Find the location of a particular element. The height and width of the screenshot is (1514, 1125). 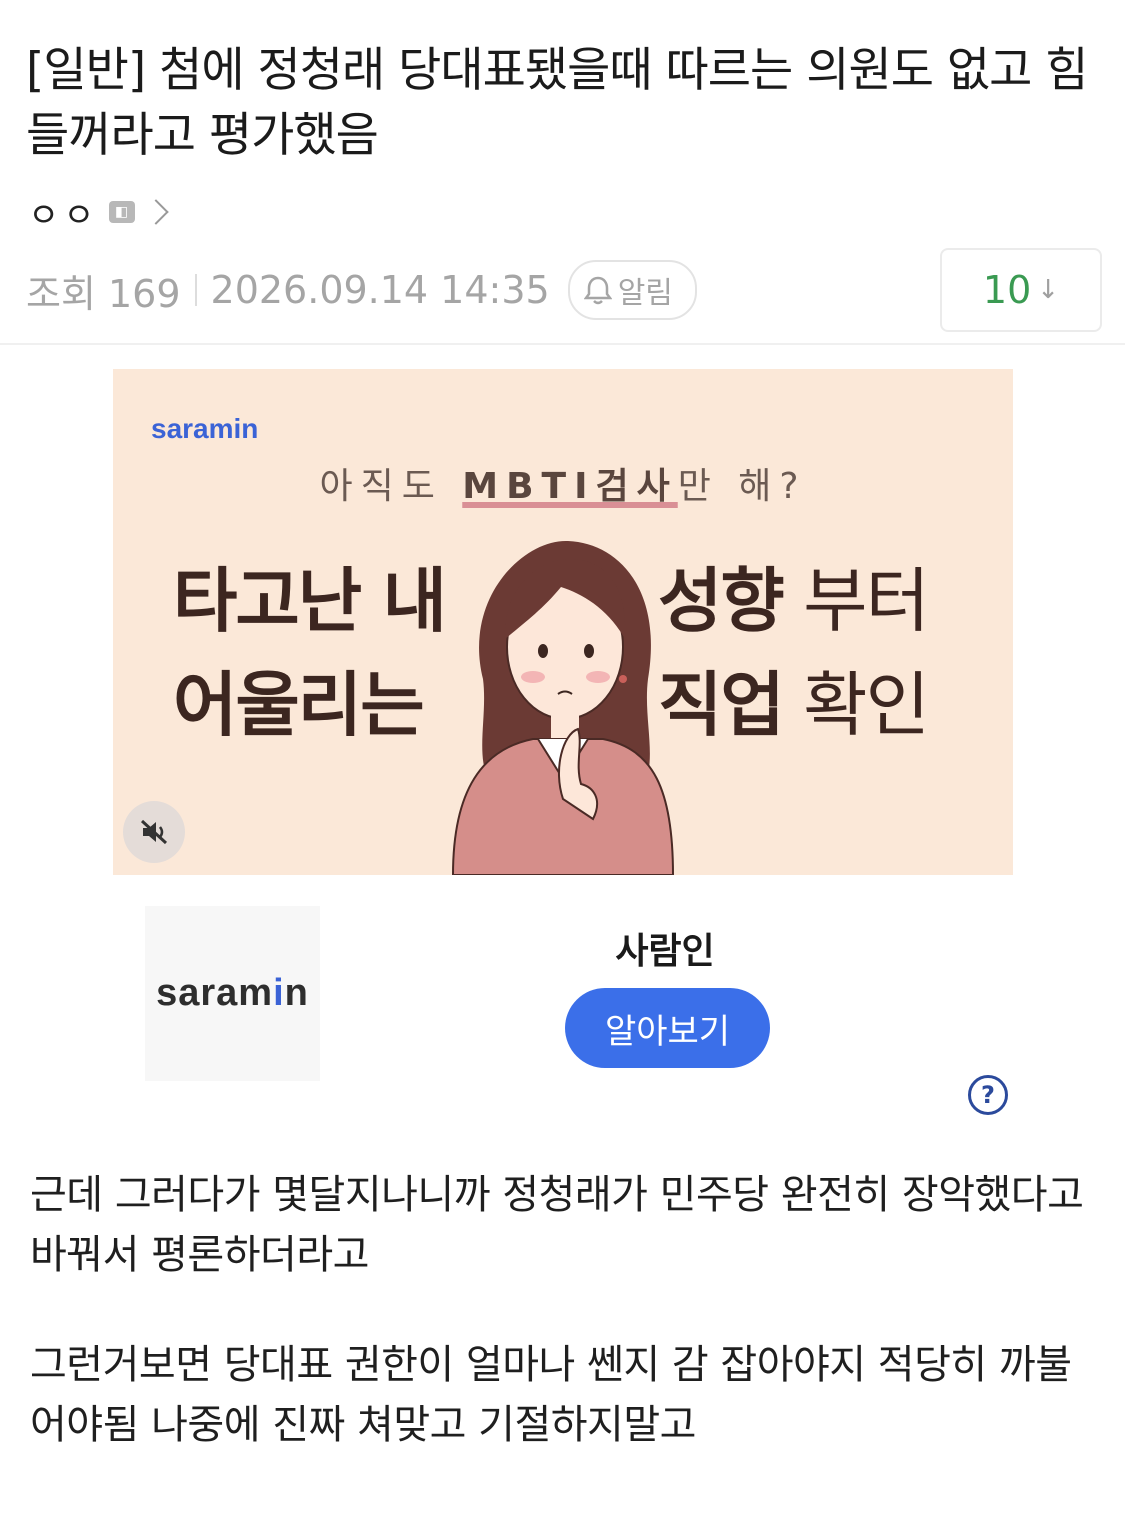

post-meta: 조회 169 2026.09.14 14:35 알림 is located at coordinates (361, 290).